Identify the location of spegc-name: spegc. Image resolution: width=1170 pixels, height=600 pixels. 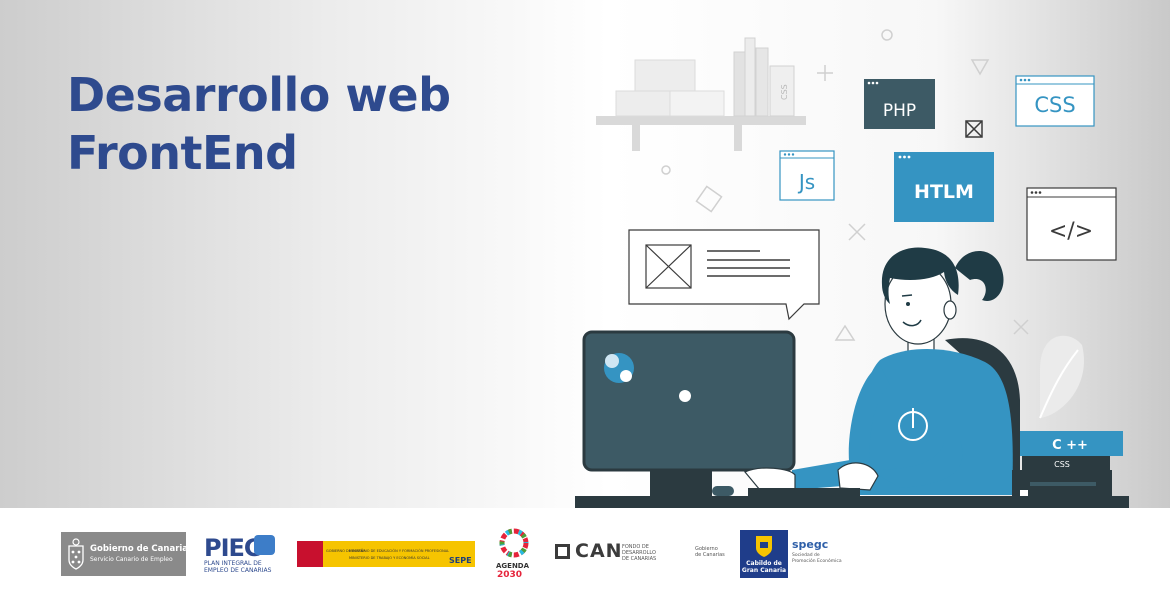
(810, 544).